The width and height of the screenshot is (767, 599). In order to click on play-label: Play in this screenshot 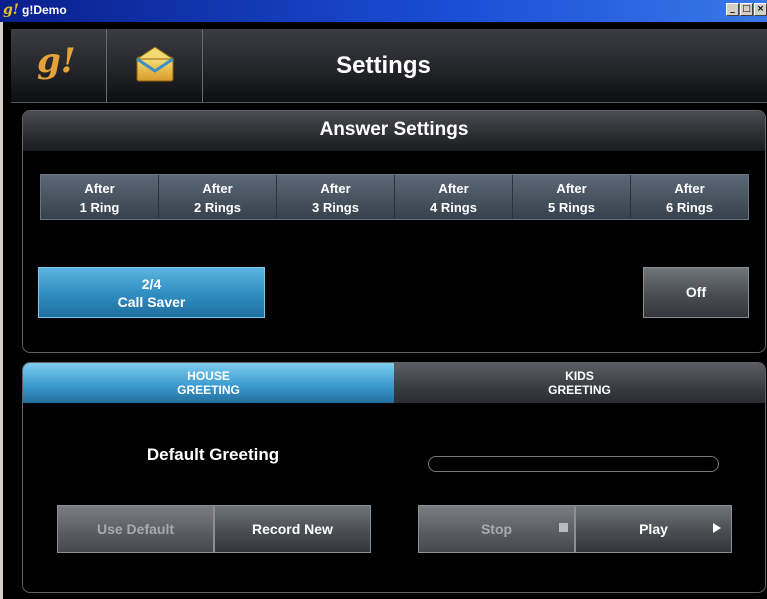, I will do `click(653, 529)`.